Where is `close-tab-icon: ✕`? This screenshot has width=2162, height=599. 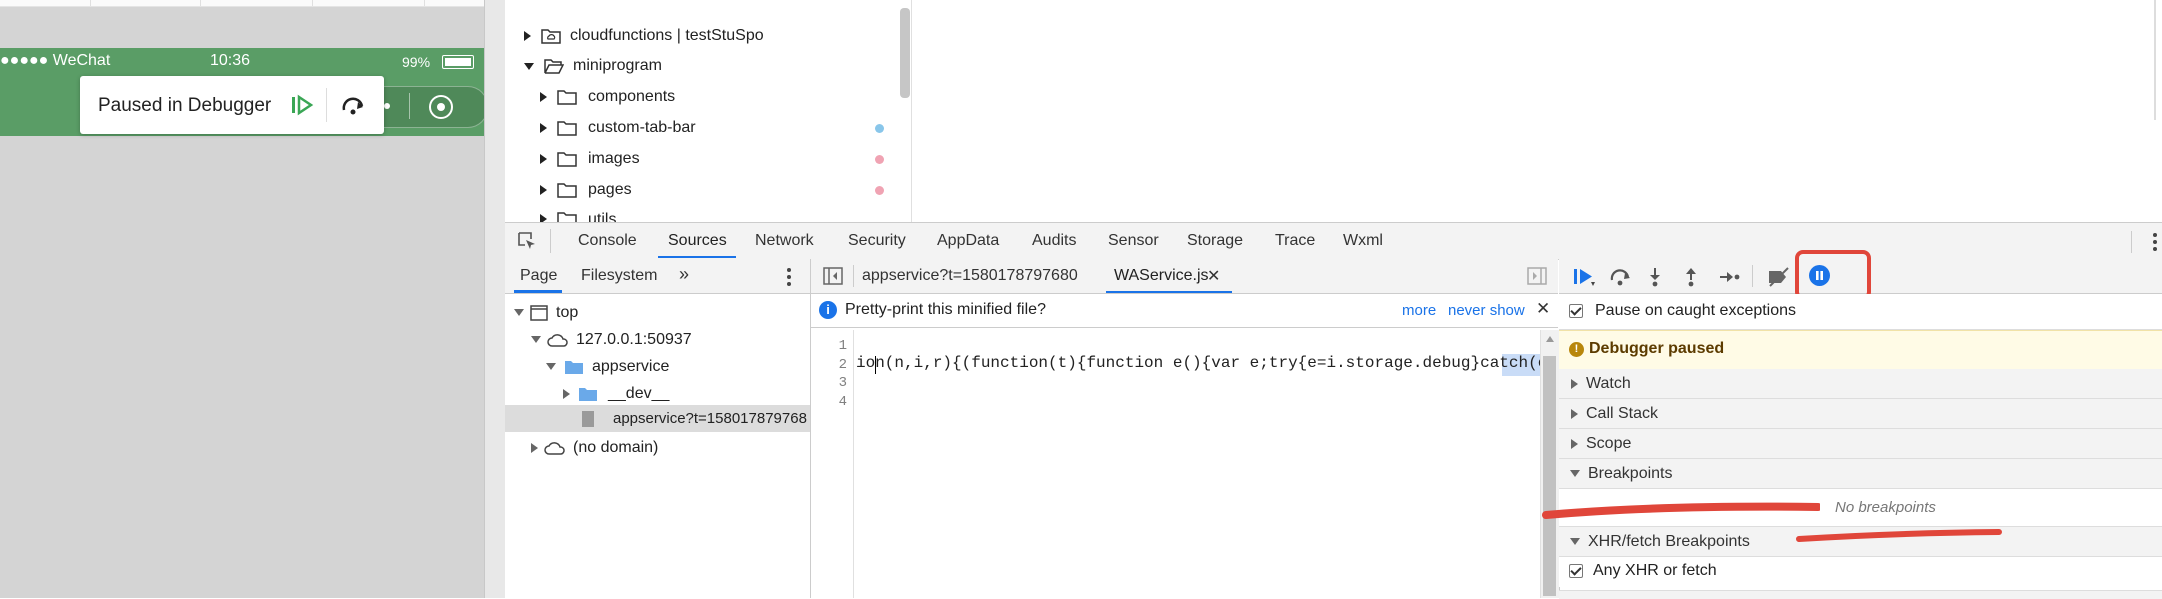 close-tab-icon: ✕ is located at coordinates (1213, 276).